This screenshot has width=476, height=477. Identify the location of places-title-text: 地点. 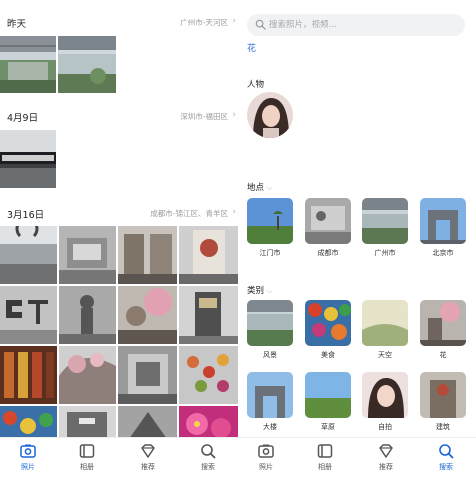
(256, 188).